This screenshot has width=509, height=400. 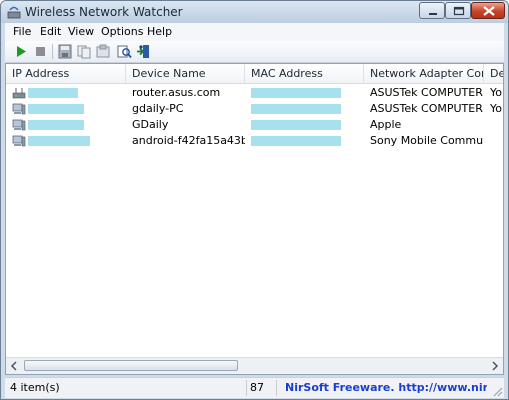 I want to click on count-status: 87, so click(x=262, y=388).